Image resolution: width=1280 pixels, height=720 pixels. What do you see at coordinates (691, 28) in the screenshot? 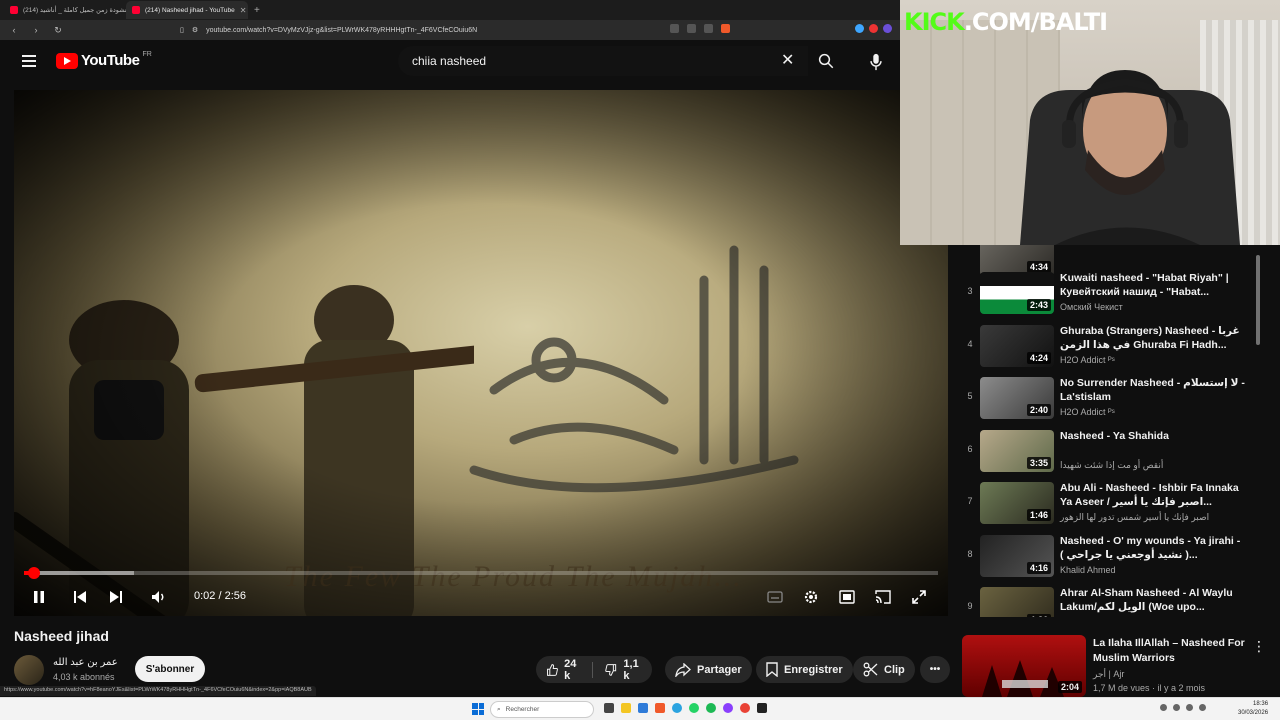
I see `screenshot-icon` at bounding box center [691, 28].